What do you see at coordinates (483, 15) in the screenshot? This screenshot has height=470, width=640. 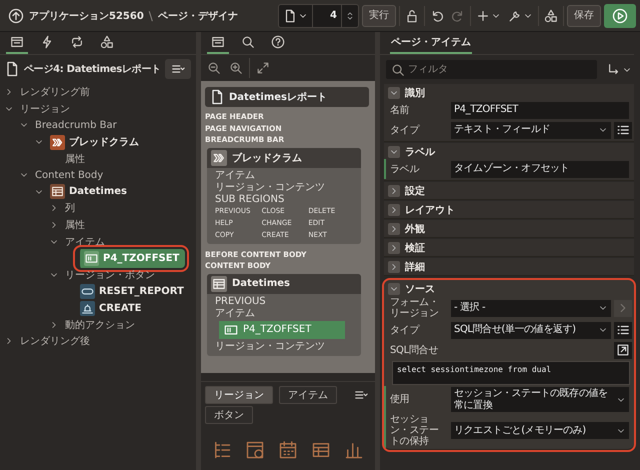 I see `plus-icon` at bounding box center [483, 15].